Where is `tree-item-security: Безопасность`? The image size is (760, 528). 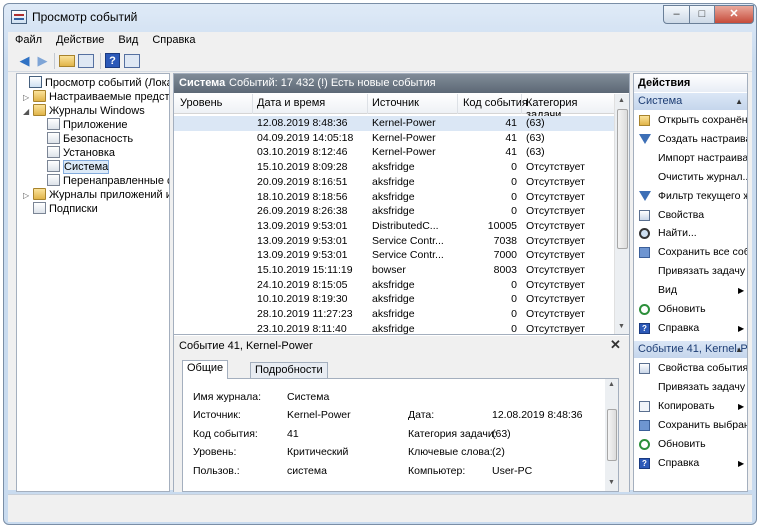 tree-item-security: Безопасность is located at coordinates (85, 139).